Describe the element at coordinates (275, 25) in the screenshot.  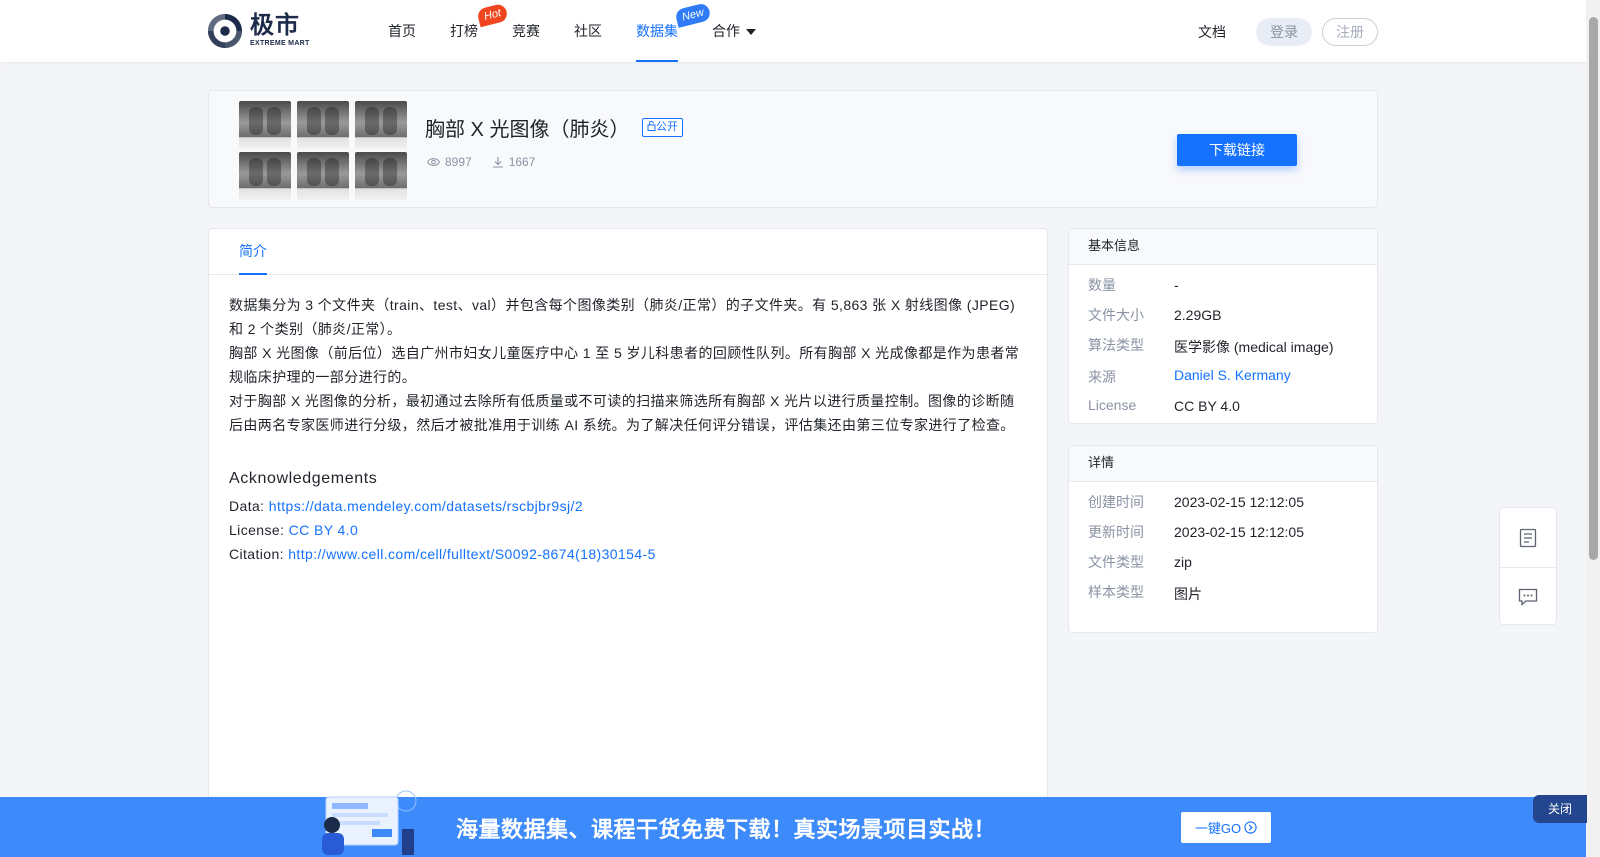
I see `logo-text: 极市` at that location.